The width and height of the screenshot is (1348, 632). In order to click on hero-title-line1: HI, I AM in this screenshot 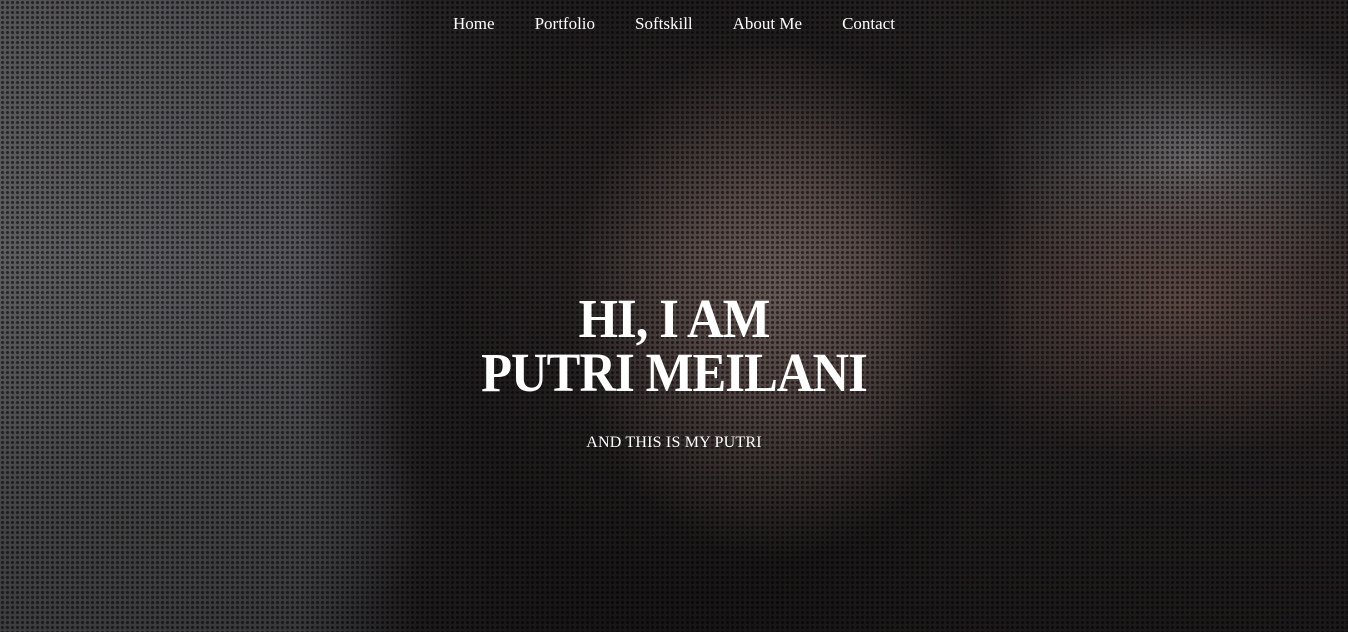, I will do `click(674, 318)`.